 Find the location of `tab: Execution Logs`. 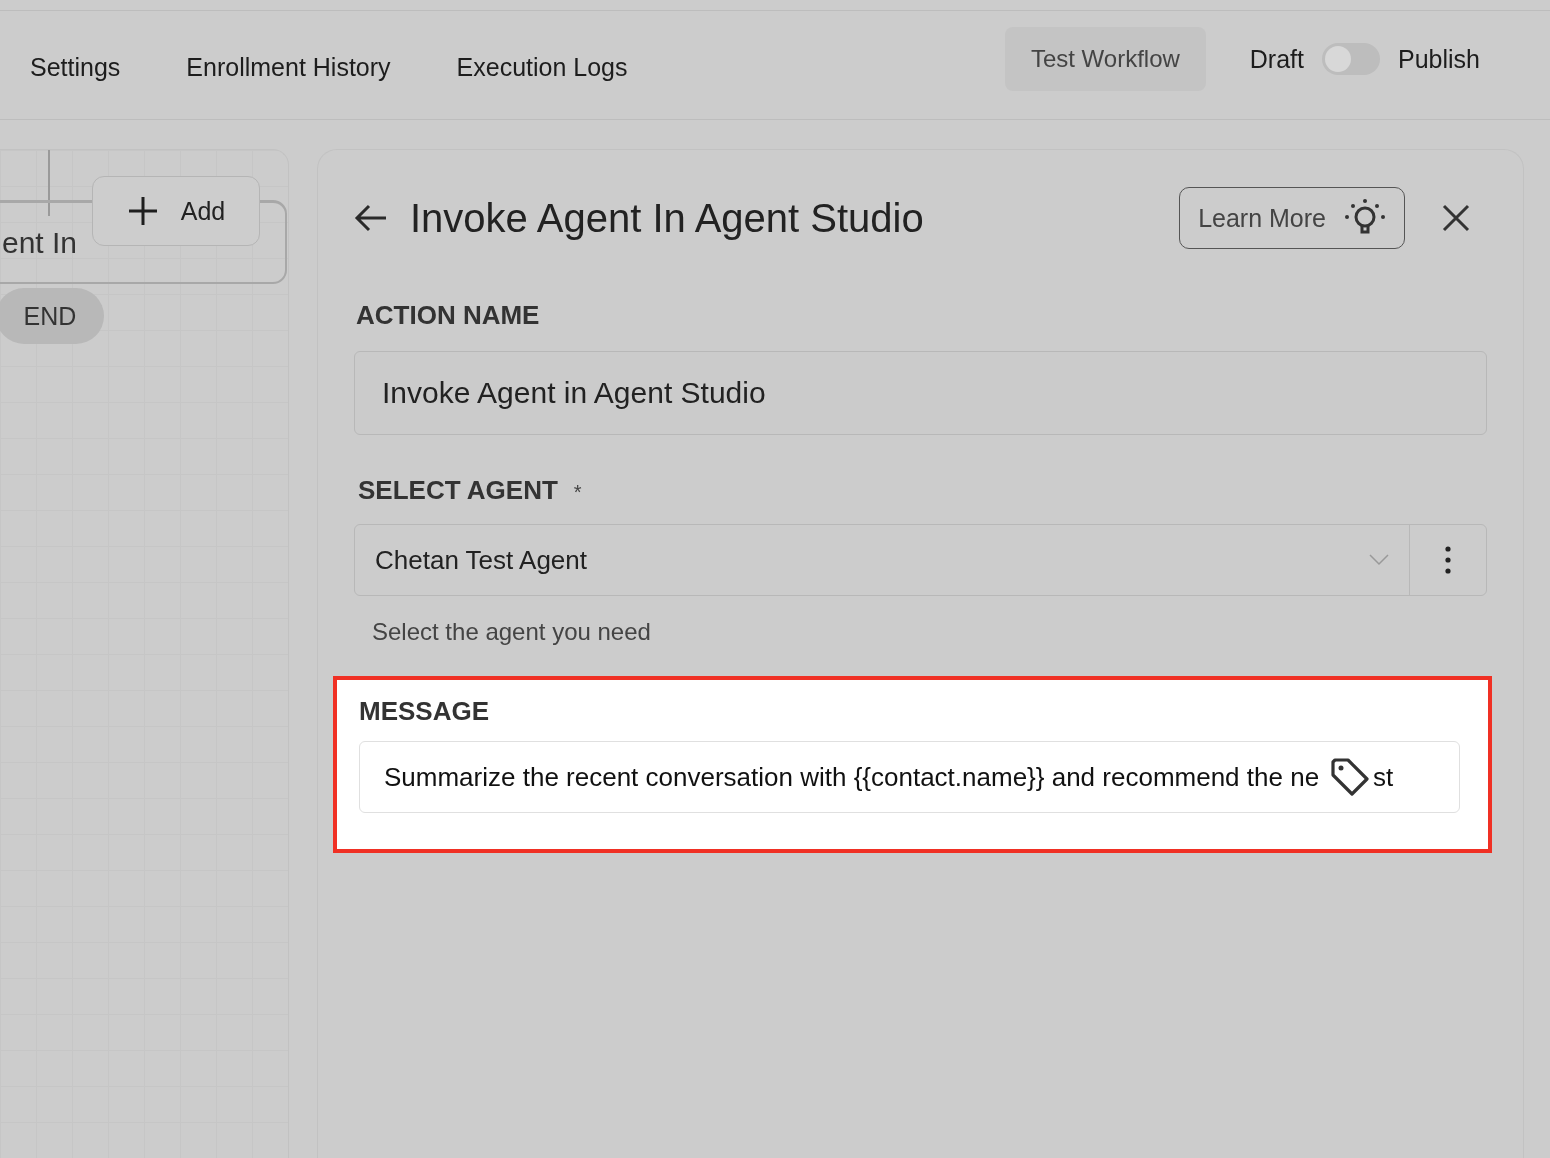

tab: Execution Logs is located at coordinates (542, 67).